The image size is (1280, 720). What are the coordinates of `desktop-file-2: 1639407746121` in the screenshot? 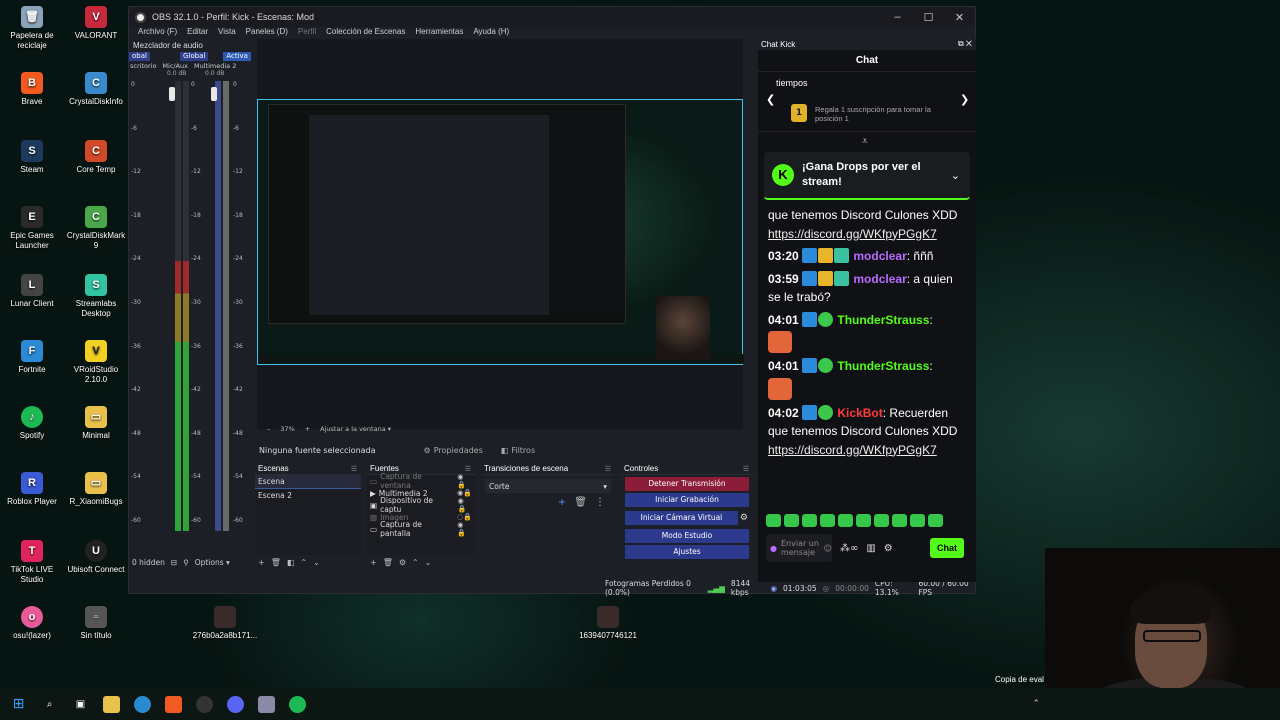 It's located at (608, 623).